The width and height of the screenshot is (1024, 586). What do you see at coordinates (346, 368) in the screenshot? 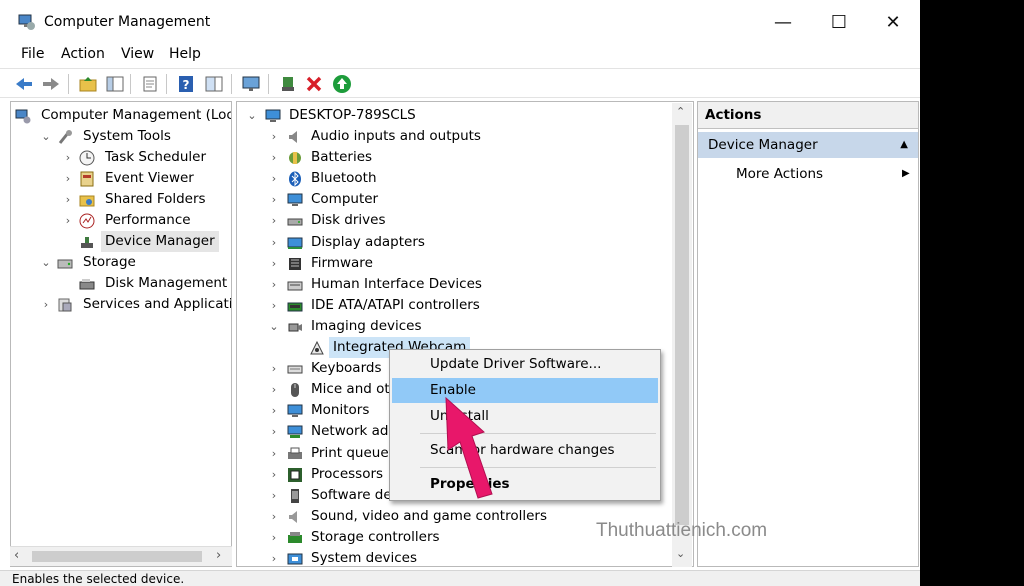
I see `device-category-label: Keyboards` at bounding box center [346, 368].